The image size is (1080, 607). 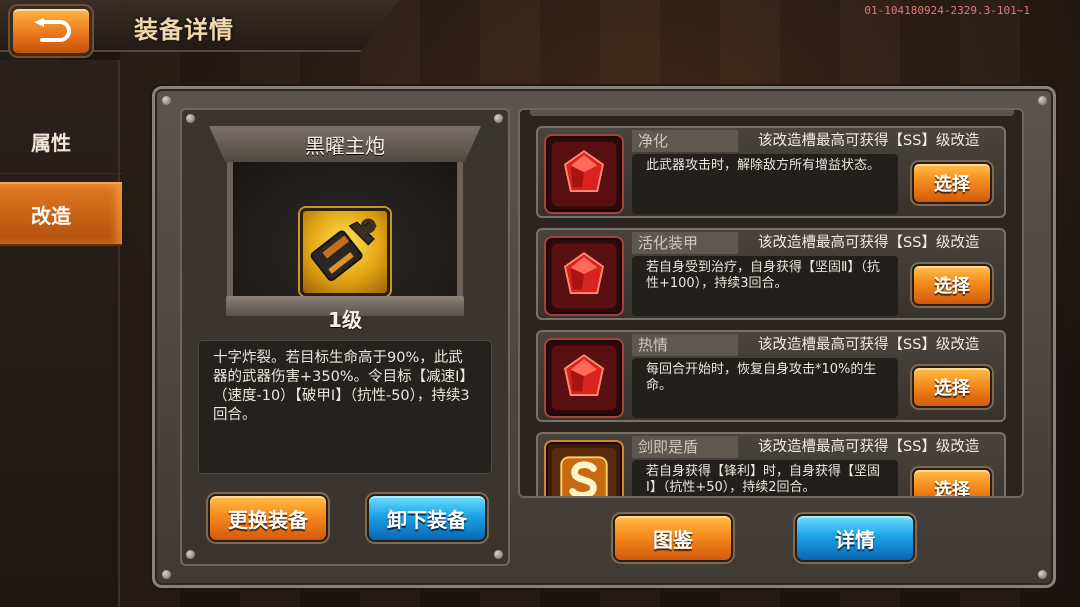 I want to click on tab-attributes: 属性, so click(x=61, y=142).